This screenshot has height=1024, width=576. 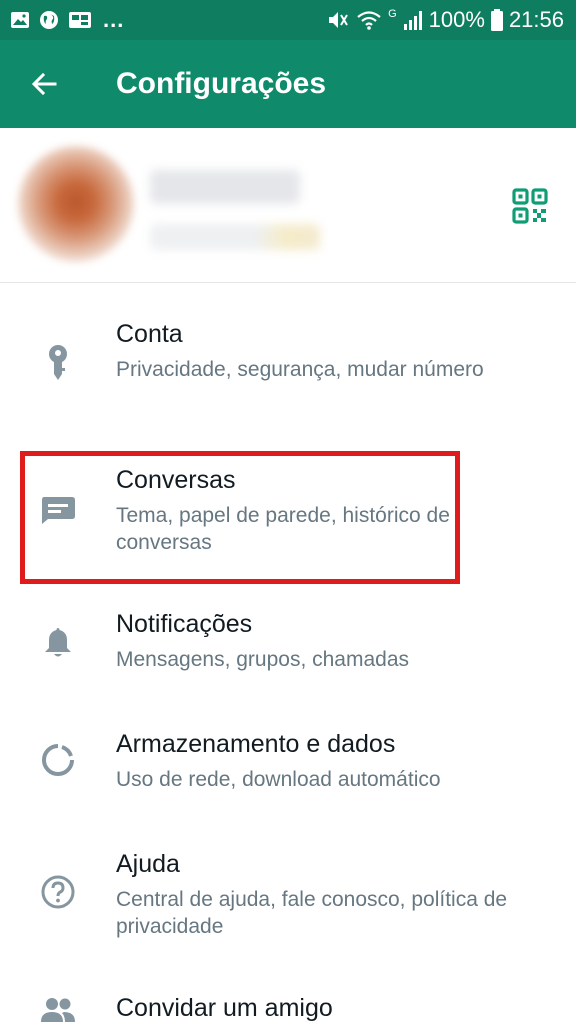 What do you see at coordinates (76, 204) in the screenshot?
I see `avatar` at bounding box center [76, 204].